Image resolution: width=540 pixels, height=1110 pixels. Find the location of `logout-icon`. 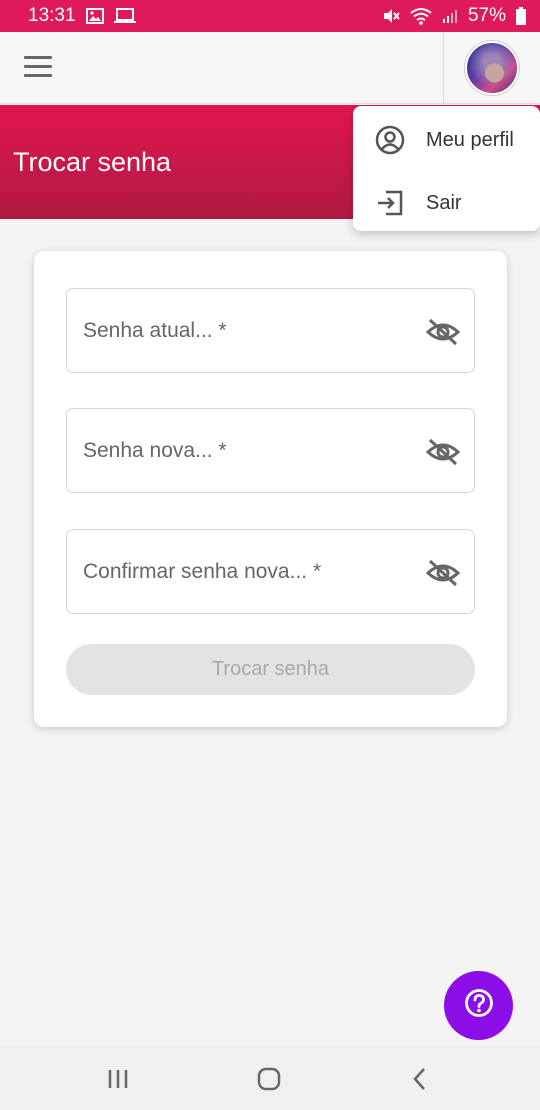

logout-icon is located at coordinates (390, 203).